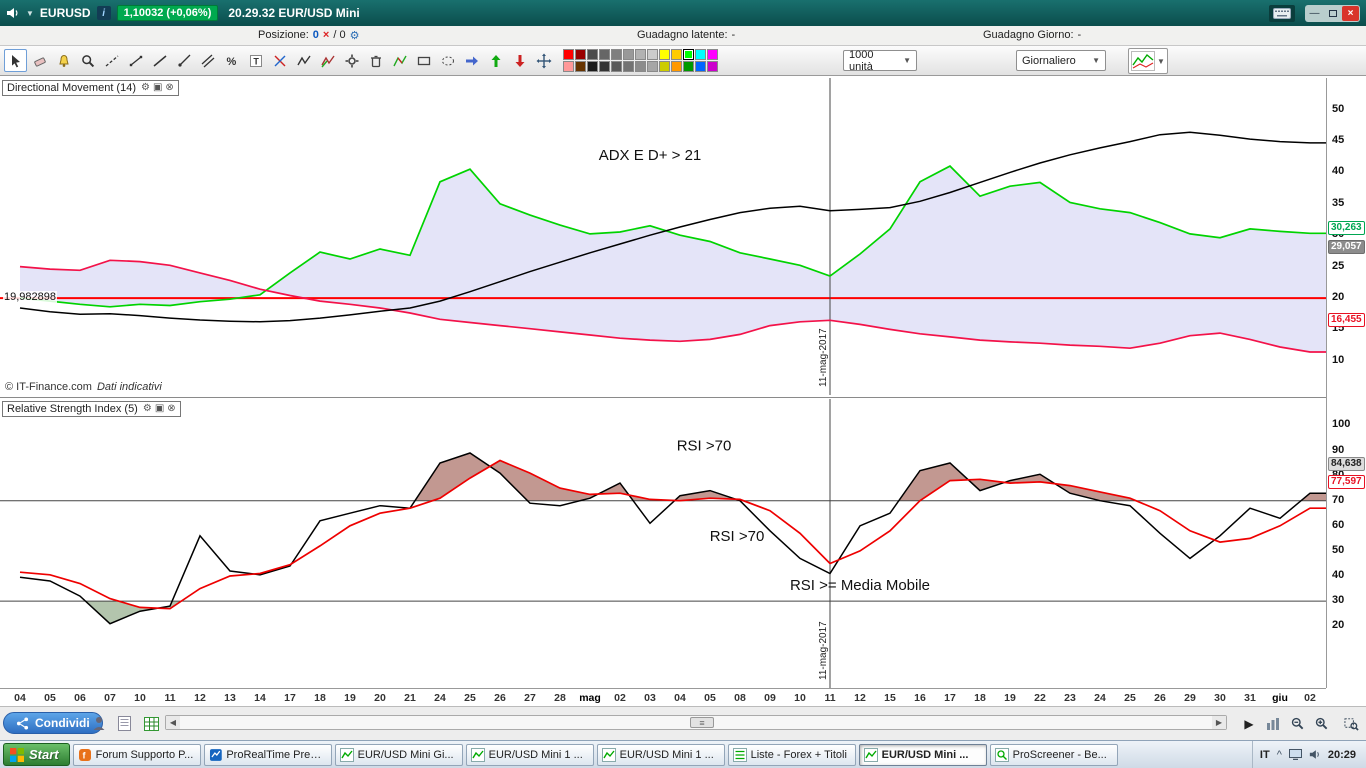 Image resolution: width=1366 pixels, height=768 pixels. Describe the element at coordinates (255, 60) in the screenshot. I see `text-tool-button: T` at that location.